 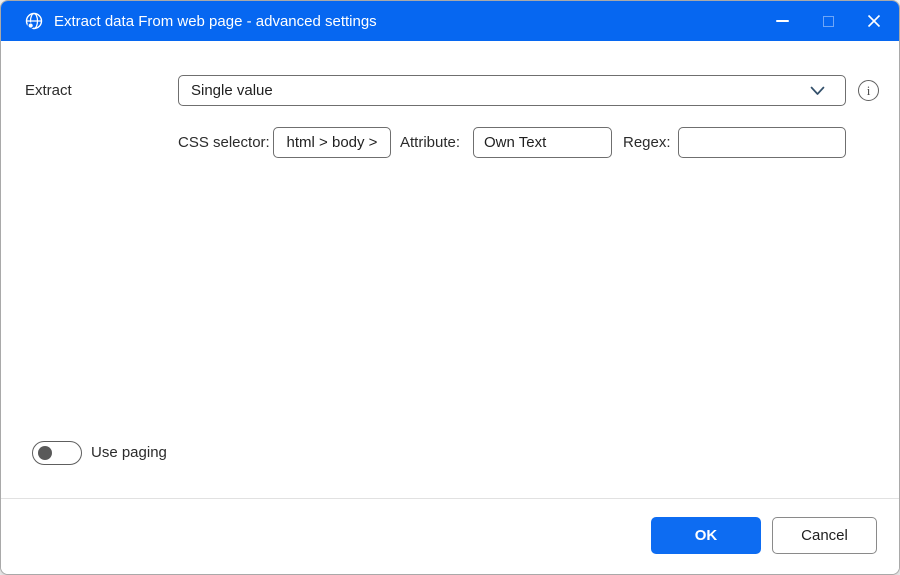 I want to click on footer-divider, so click(x=450, y=498).